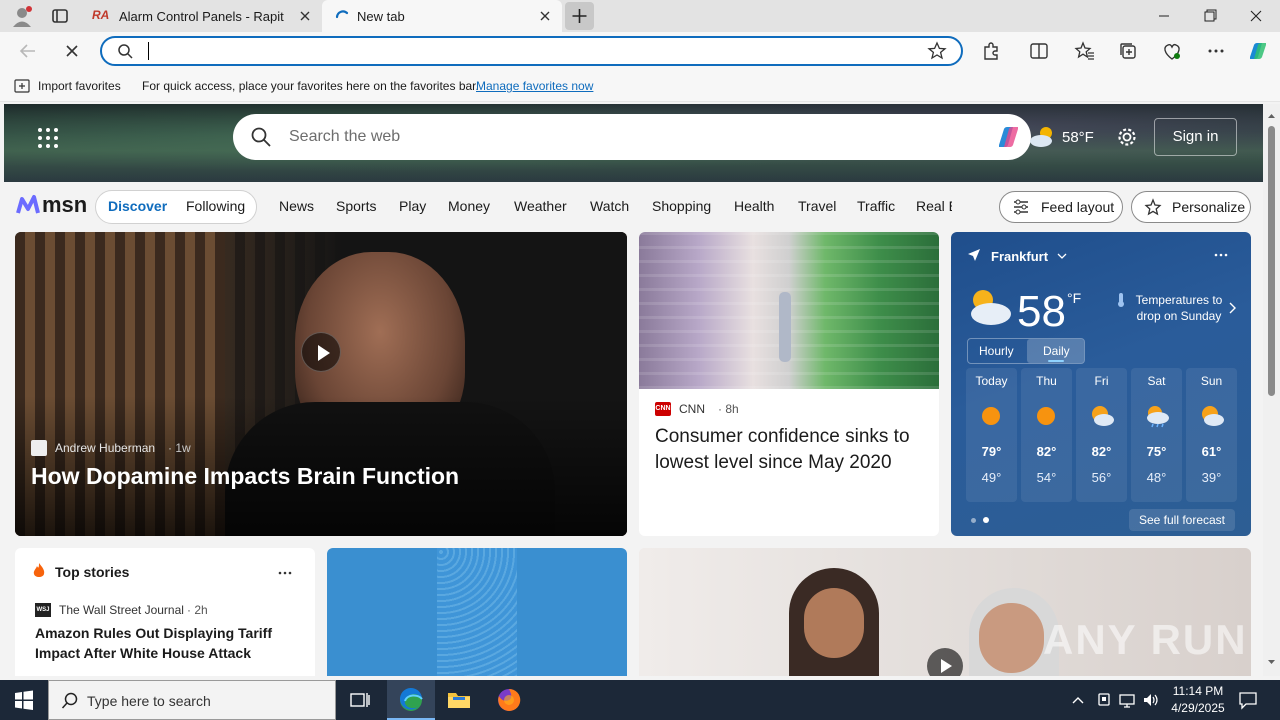  Describe the element at coordinates (1157, 416) in the screenshot. I see `rain-cloud-icon` at that location.